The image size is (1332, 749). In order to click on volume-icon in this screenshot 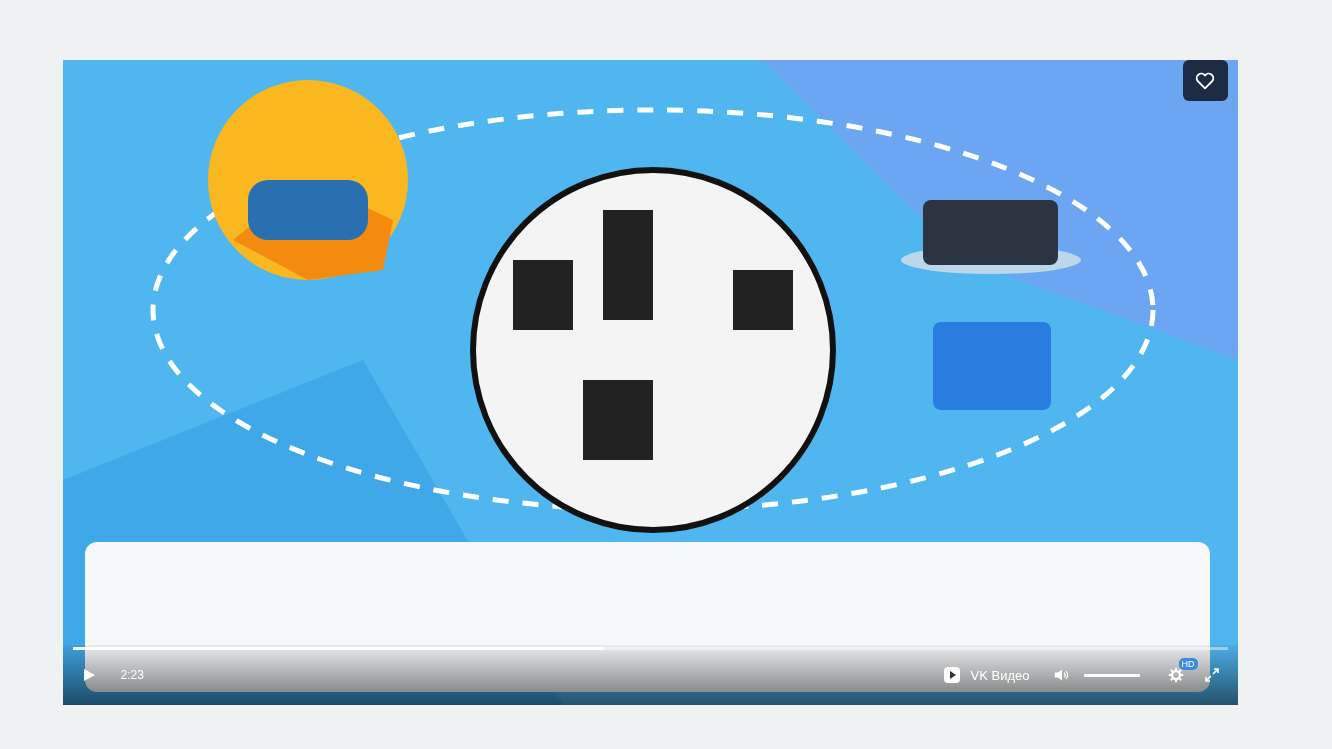, I will do `click(1061, 675)`.